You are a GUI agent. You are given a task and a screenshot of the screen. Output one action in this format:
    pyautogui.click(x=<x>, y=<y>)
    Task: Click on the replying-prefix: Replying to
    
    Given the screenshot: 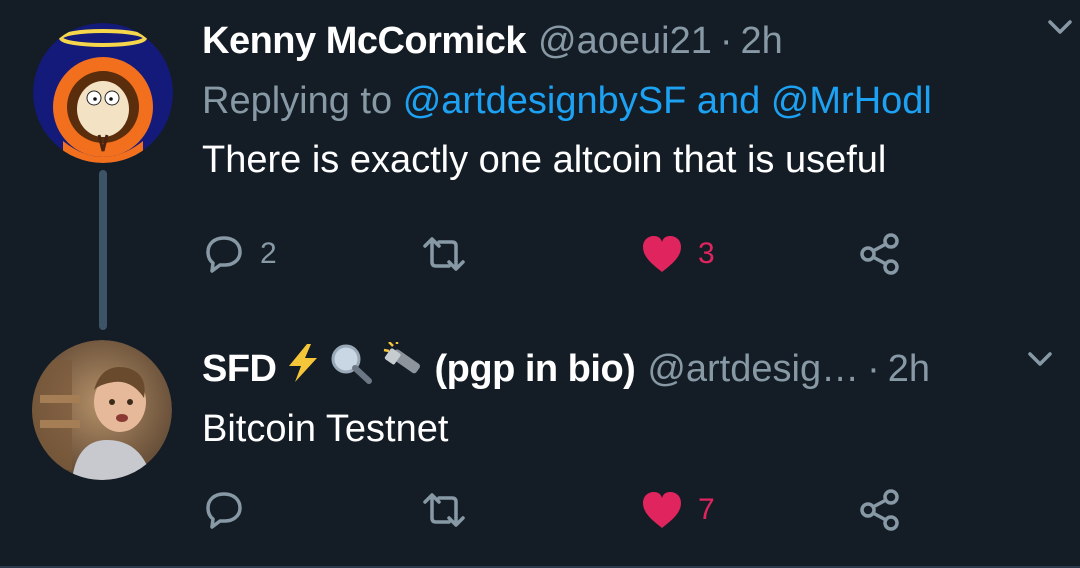 What is the action you would take?
    pyautogui.click(x=297, y=101)
    